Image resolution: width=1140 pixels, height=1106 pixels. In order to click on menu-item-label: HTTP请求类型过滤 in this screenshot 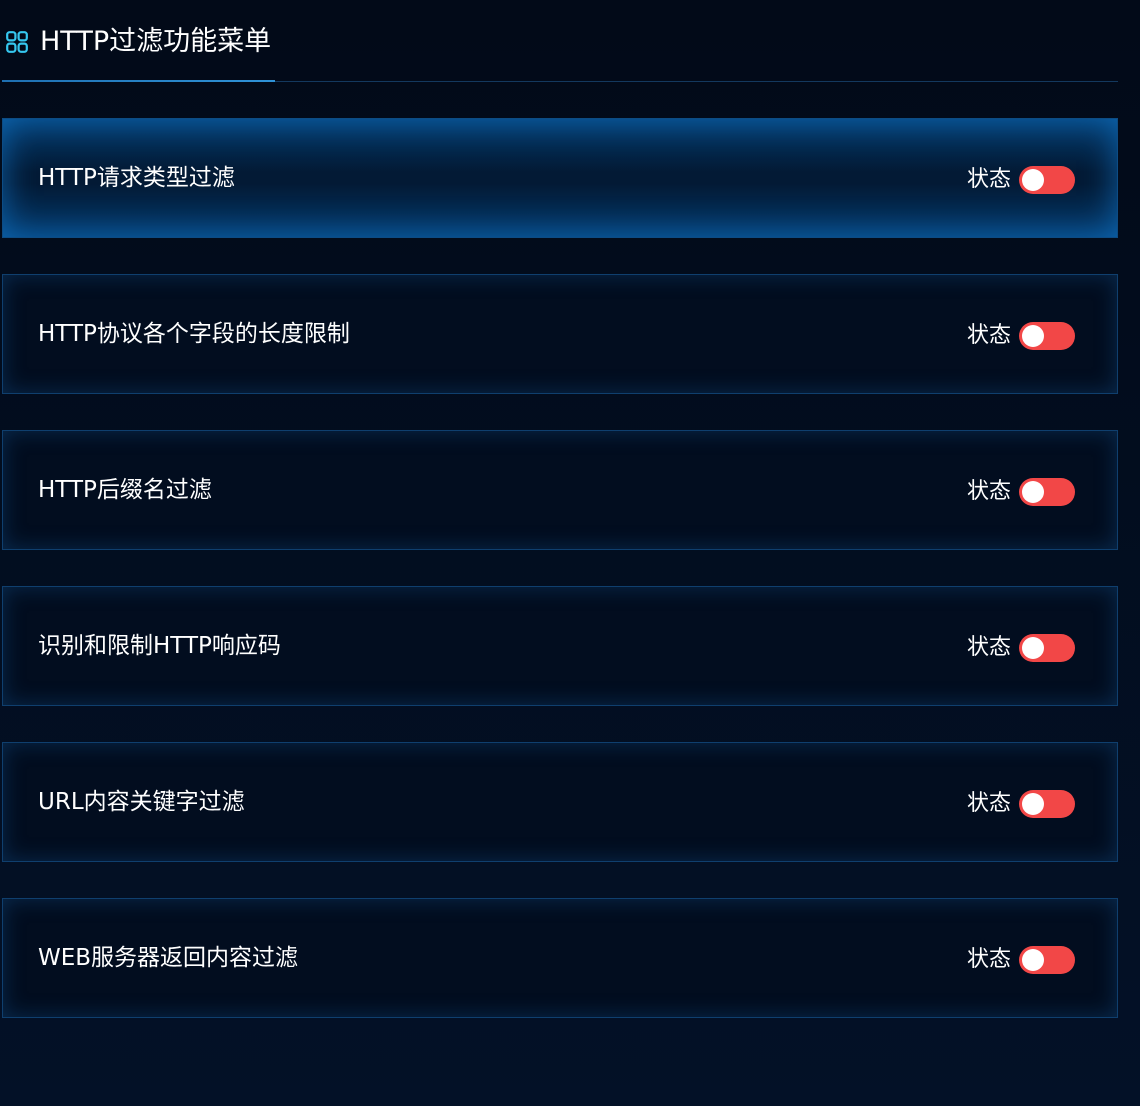, I will do `click(136, 178)`.